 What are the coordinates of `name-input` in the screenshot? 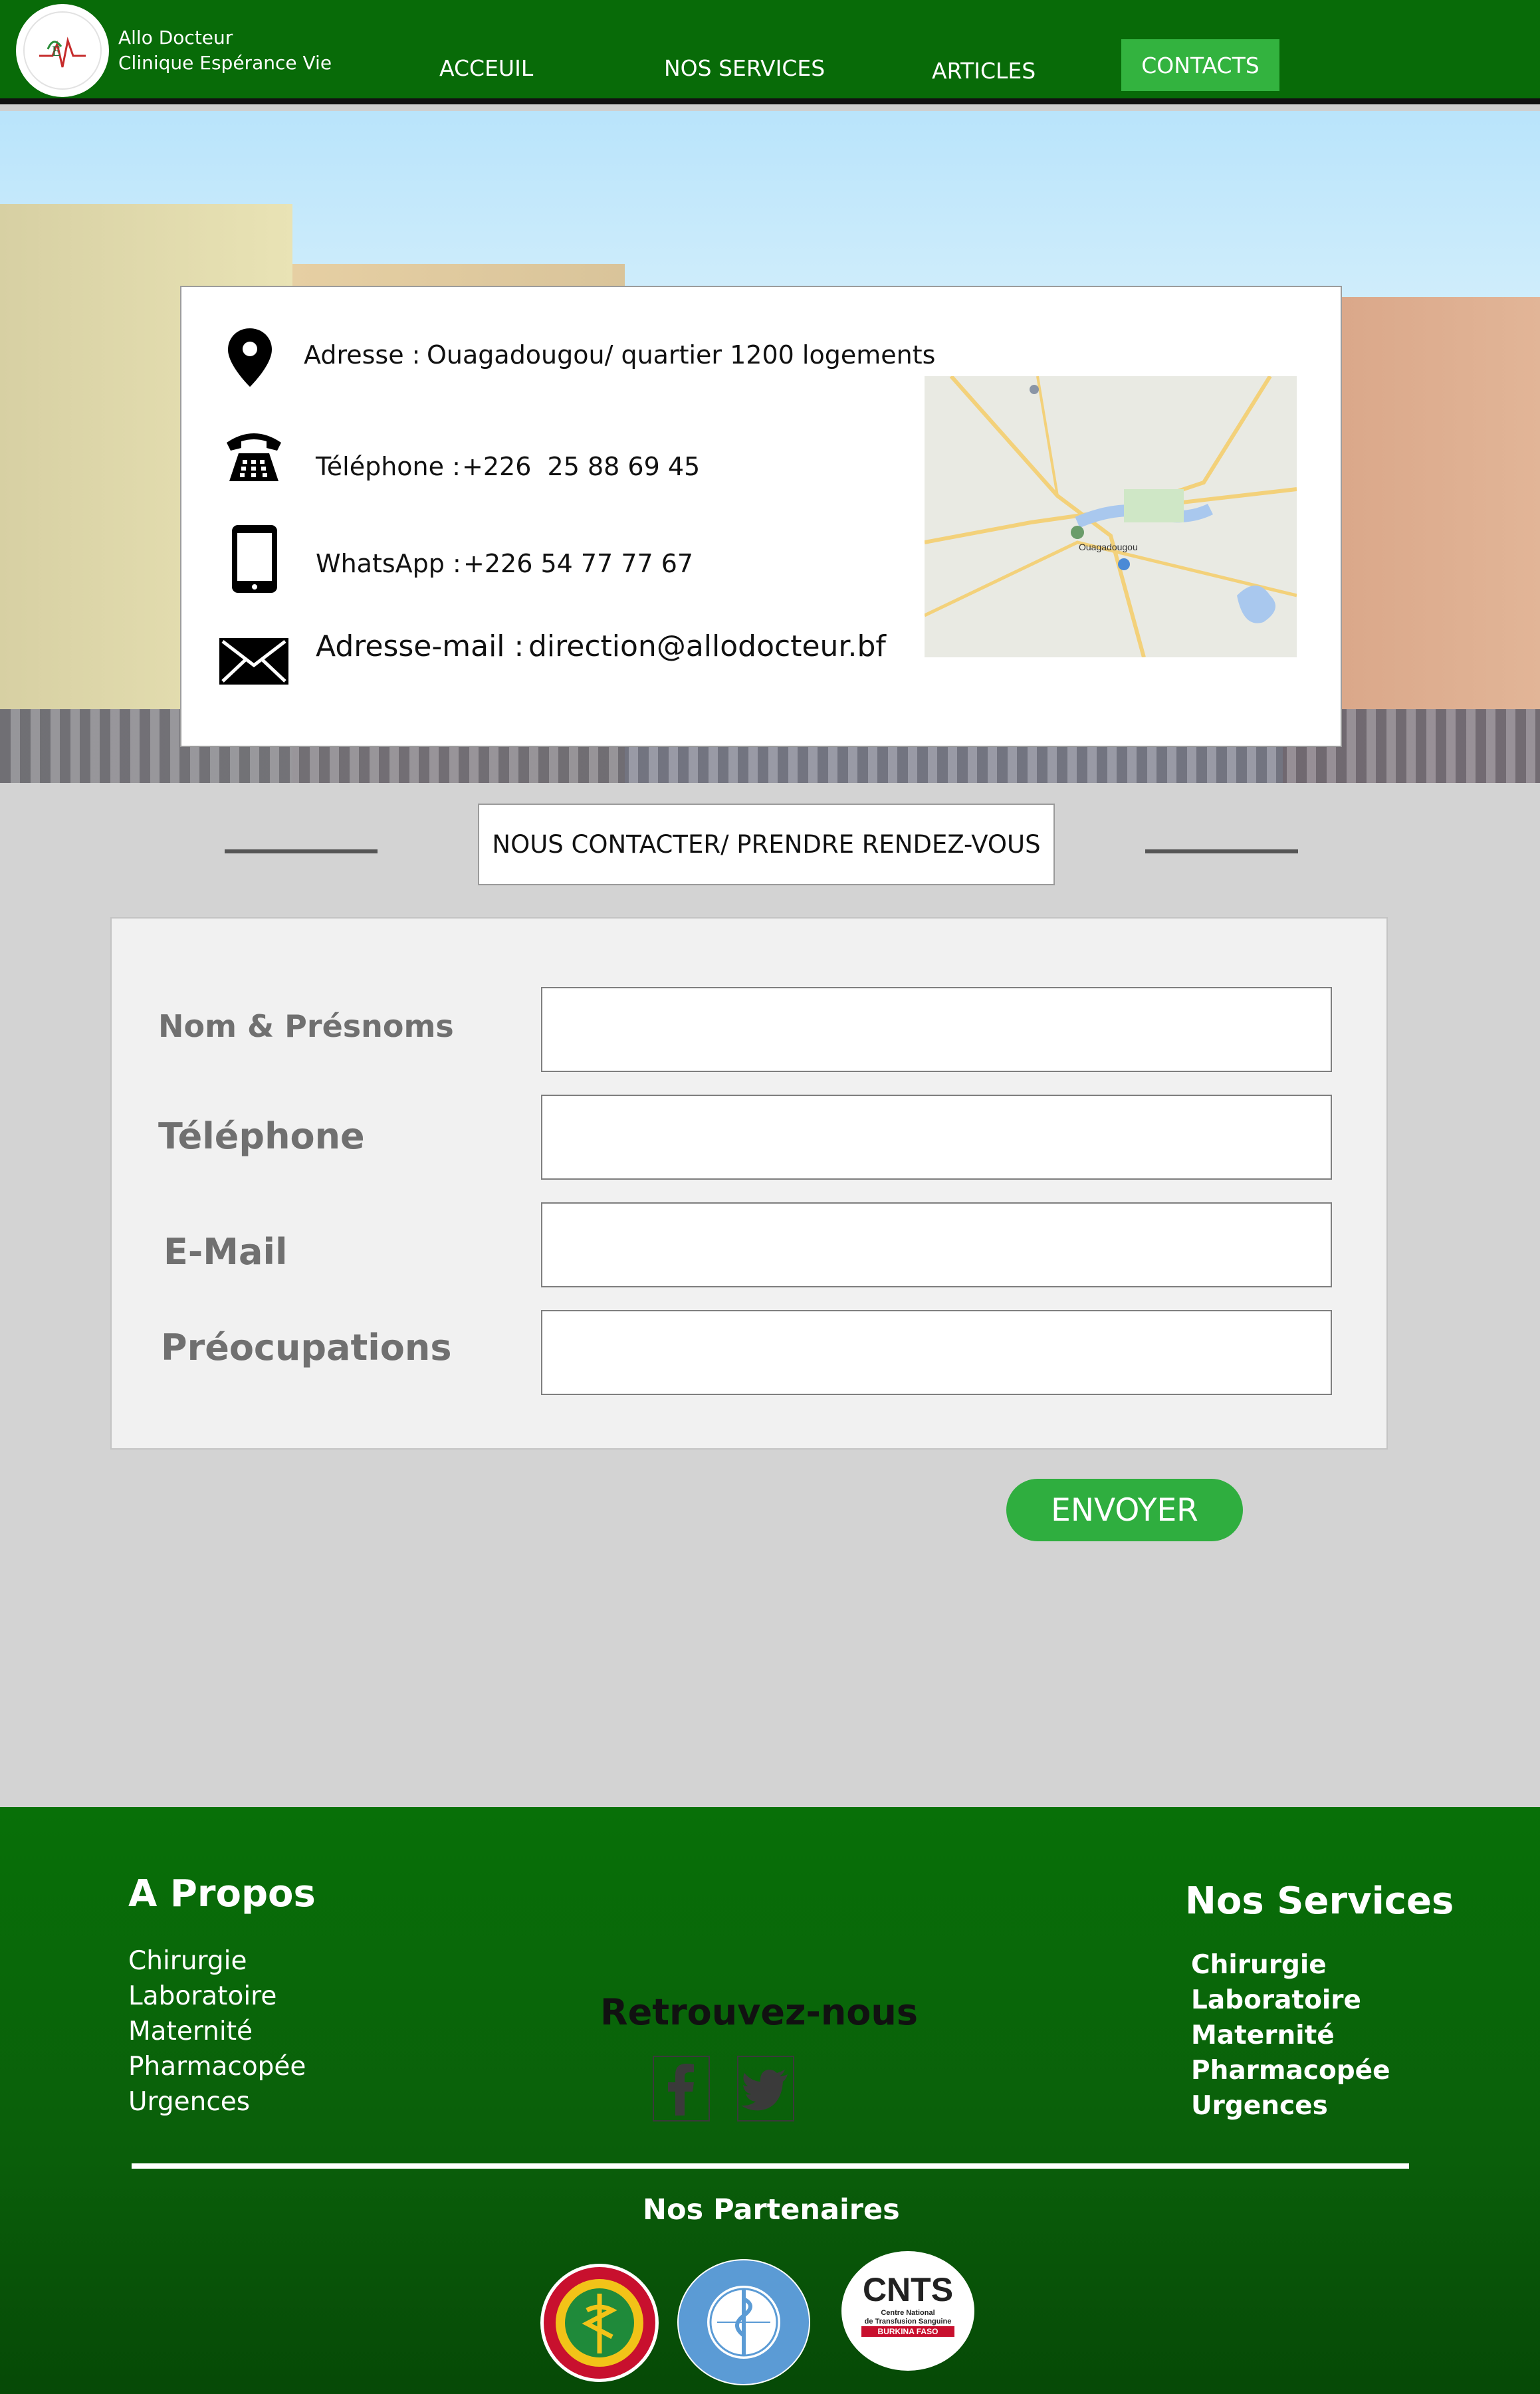 It's located at (937, 1029).